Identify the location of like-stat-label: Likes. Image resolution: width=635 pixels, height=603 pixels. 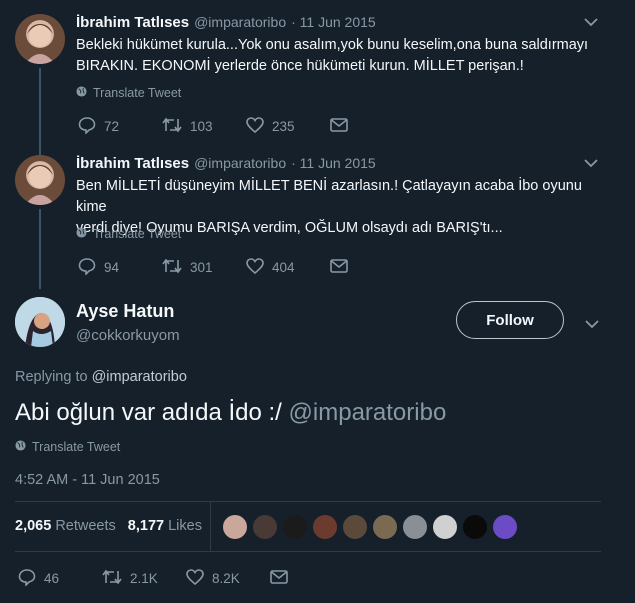
(185, 526).